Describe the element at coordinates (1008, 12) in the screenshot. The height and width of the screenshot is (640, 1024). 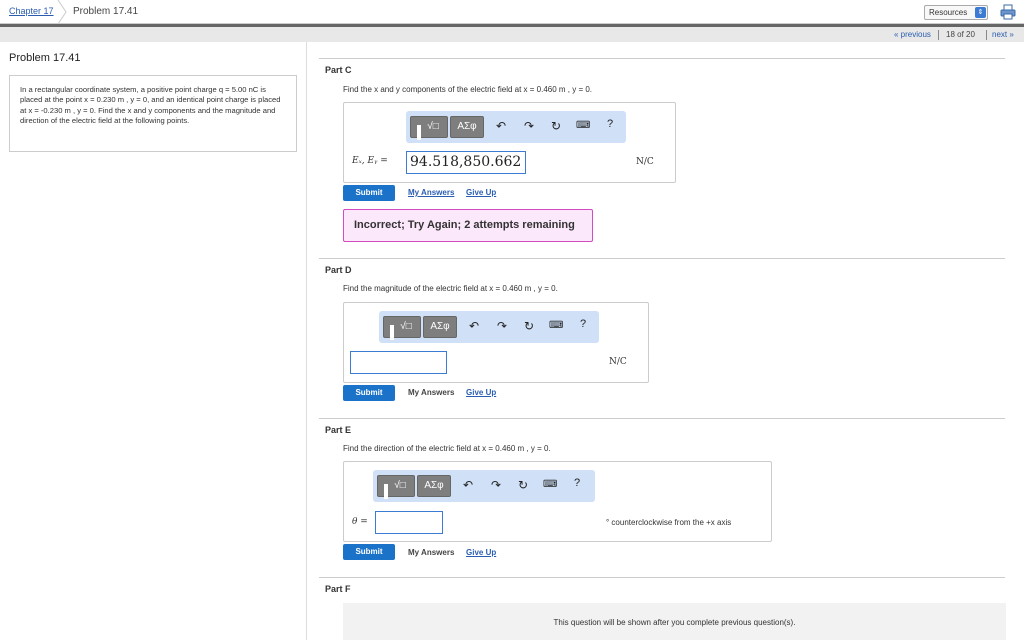
I see `print-icon` at that location.